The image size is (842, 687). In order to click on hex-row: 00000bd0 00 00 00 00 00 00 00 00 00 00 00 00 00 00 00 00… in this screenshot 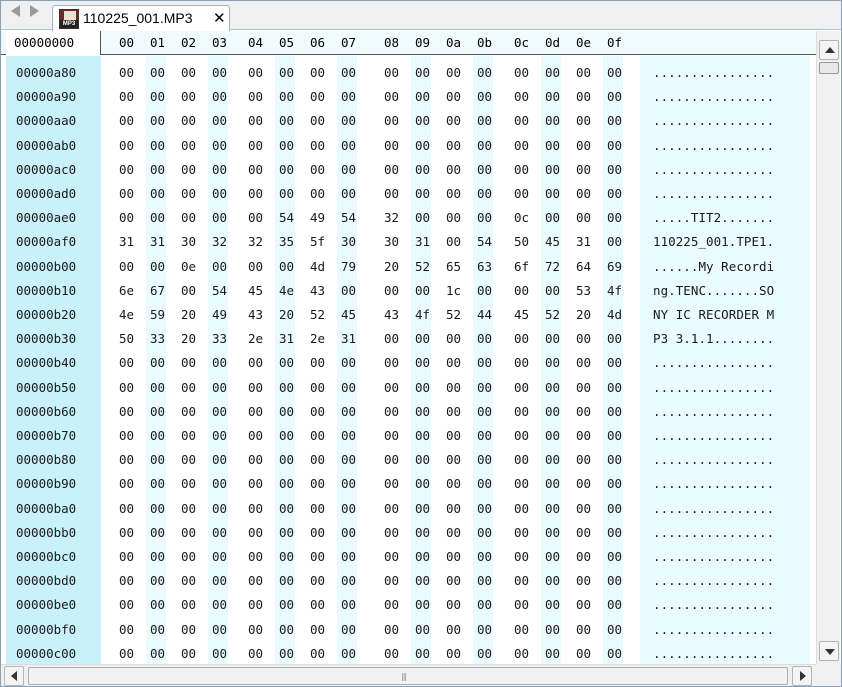, I will do `click(408, 581)`.